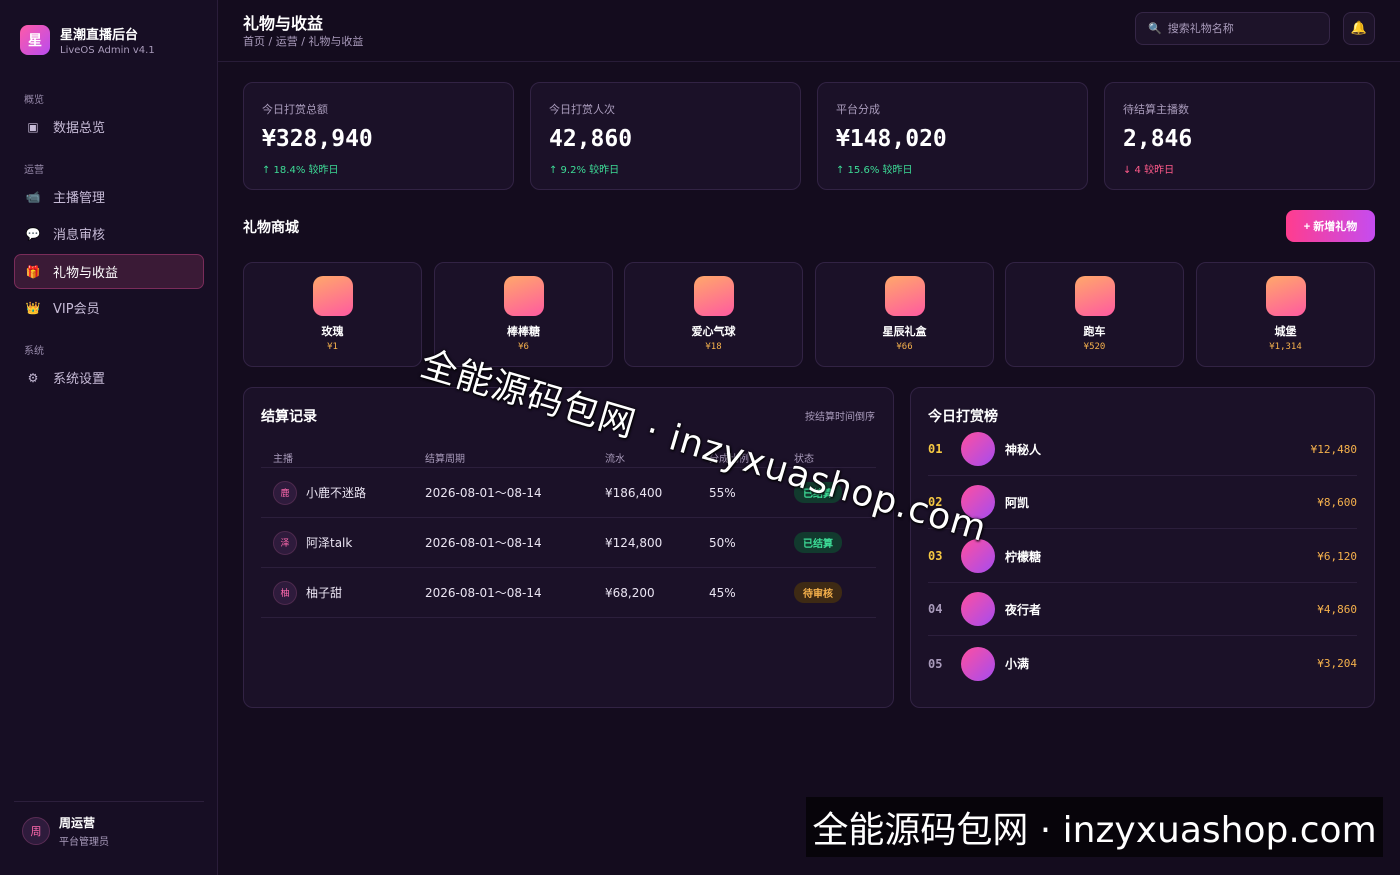 The image size is (1400, 875). I want to click on stat-value: ¥148,020, so click(891, 139).